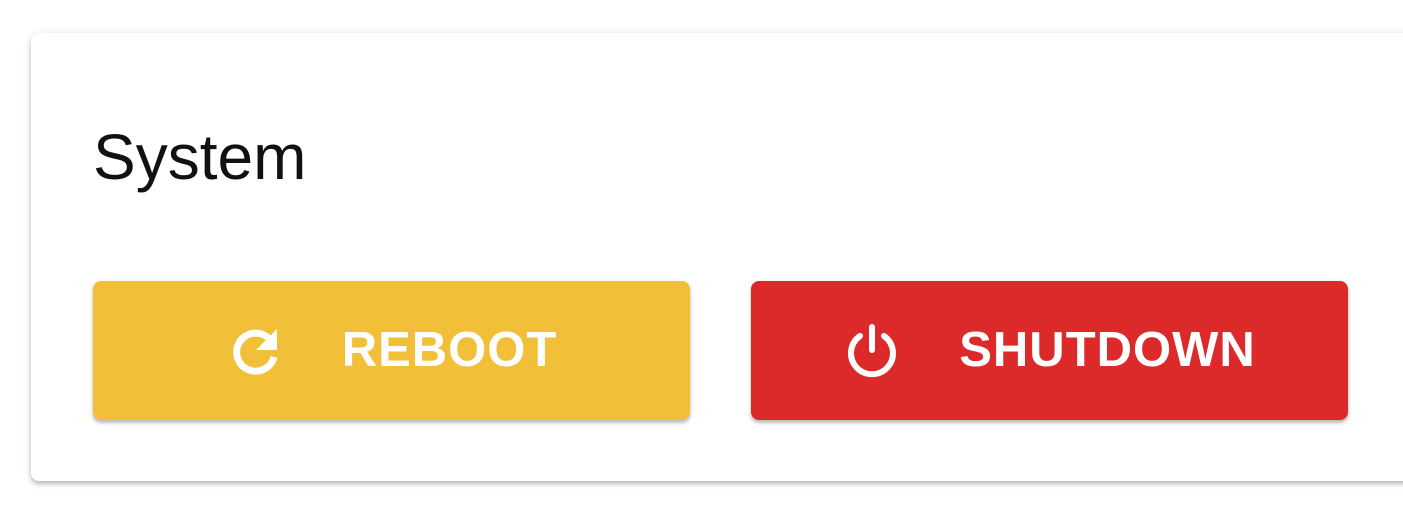  Describe the element at coordinates (255, 351) in the screenshot. I see `refresh-icon` at that location.